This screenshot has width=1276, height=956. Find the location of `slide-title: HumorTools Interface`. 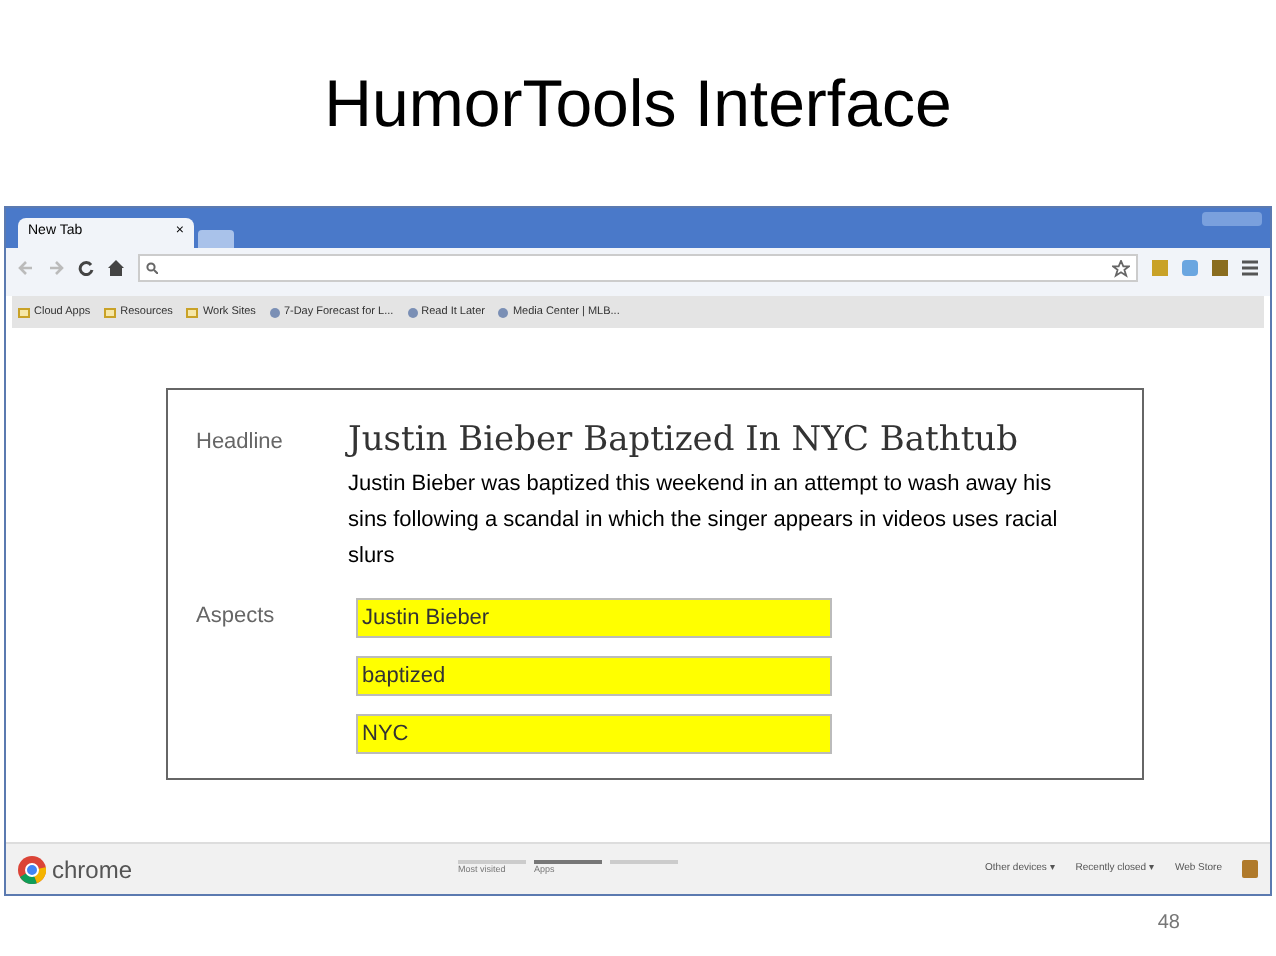

slide-title: HumorTools Interface is located at coordinates (638, 103).